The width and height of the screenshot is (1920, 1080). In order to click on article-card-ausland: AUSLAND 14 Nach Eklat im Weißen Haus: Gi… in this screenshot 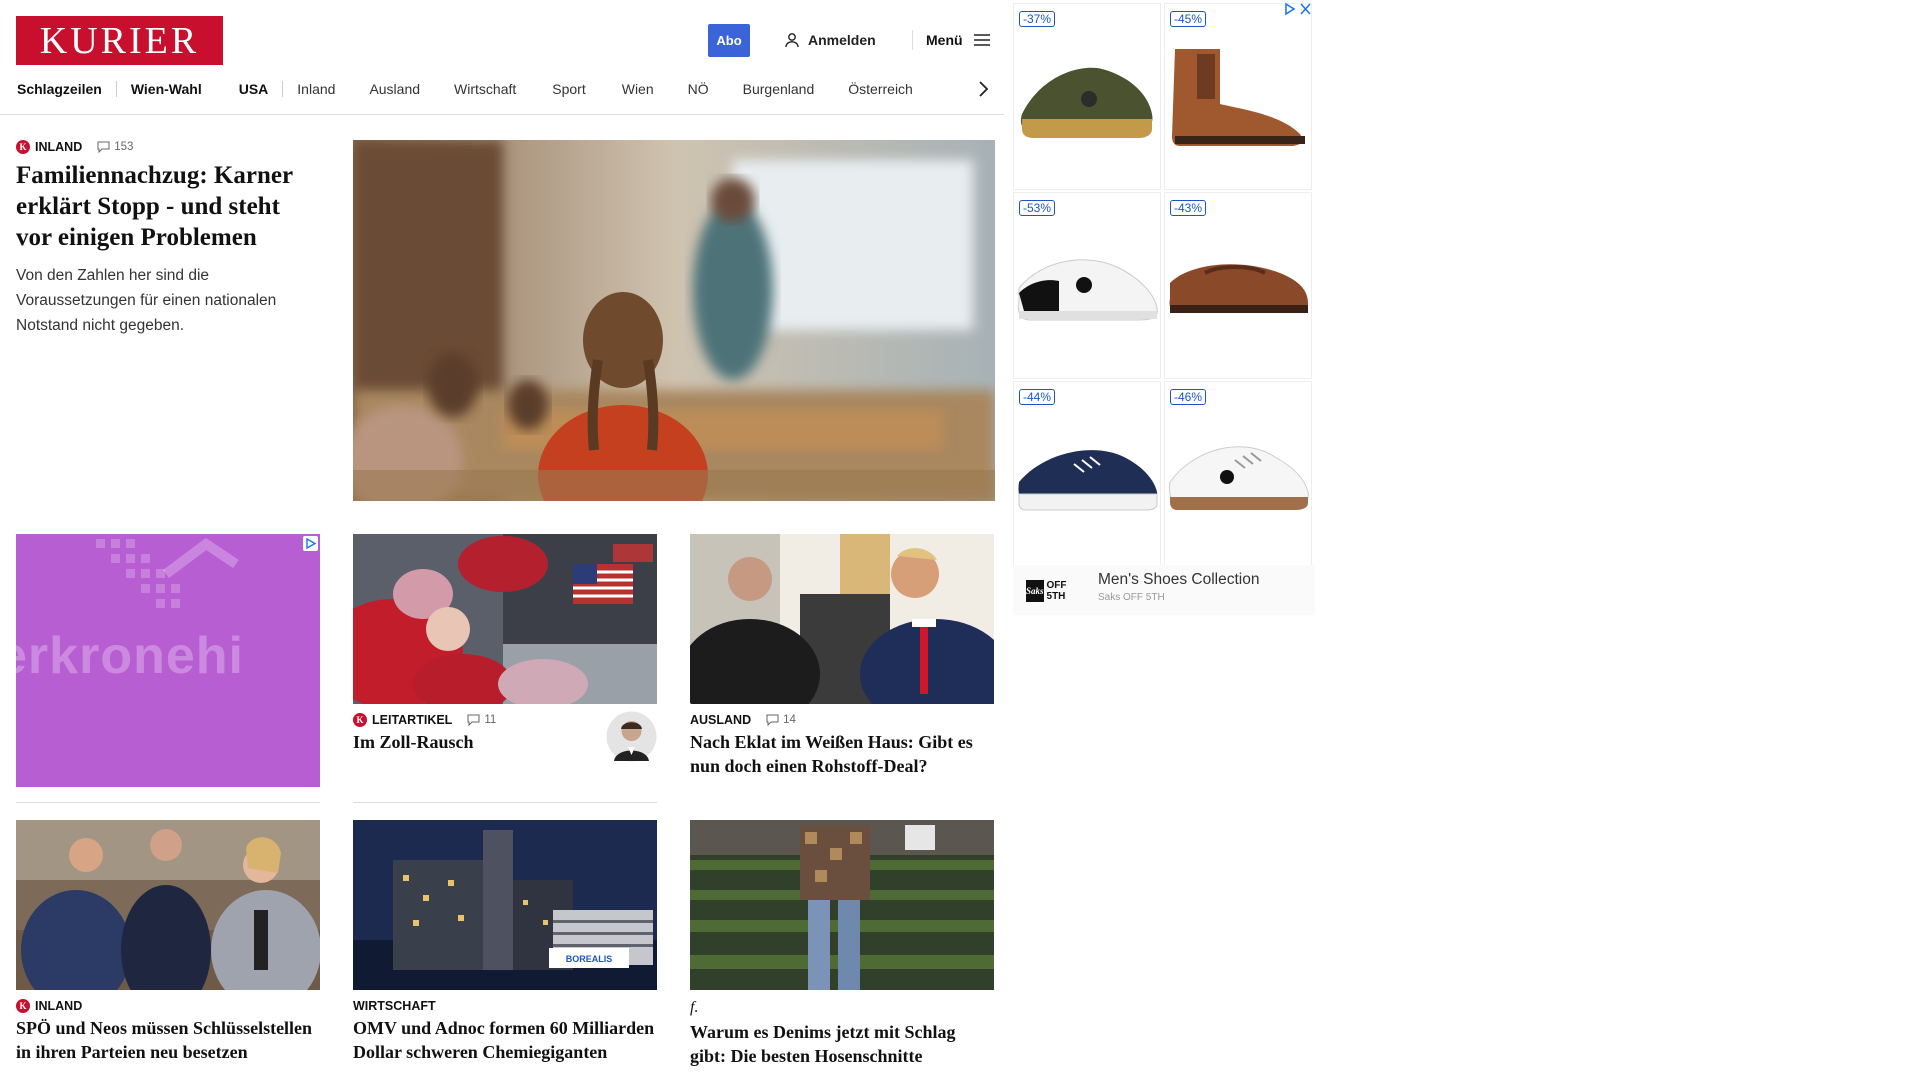, I will do `click(842, 656)`.